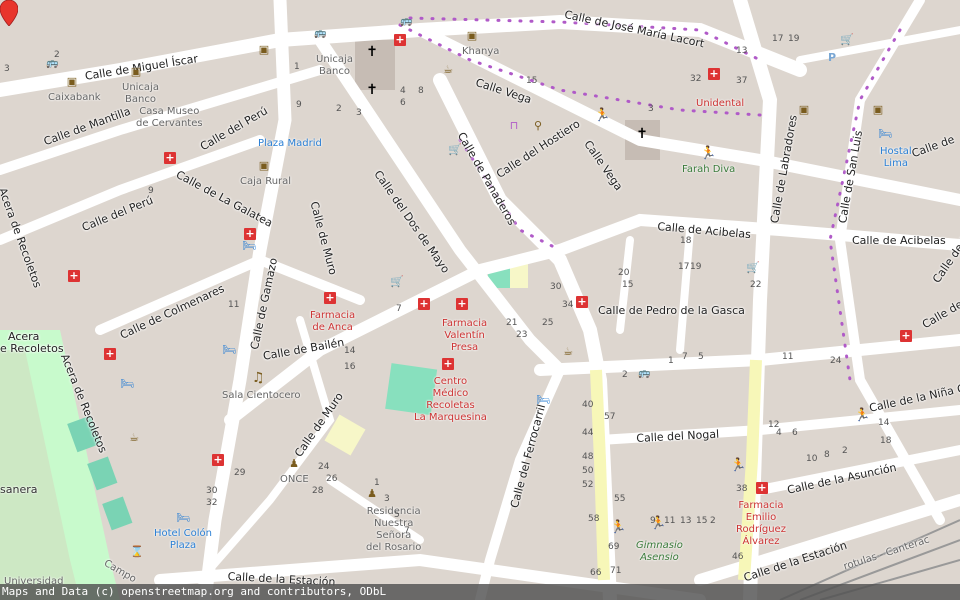 The width and height of the screenshot is (960, 600). What do you see at coordinates (594, 519) in the screenshot?
I see `house-number: 58` at bounding box center [594, 519].